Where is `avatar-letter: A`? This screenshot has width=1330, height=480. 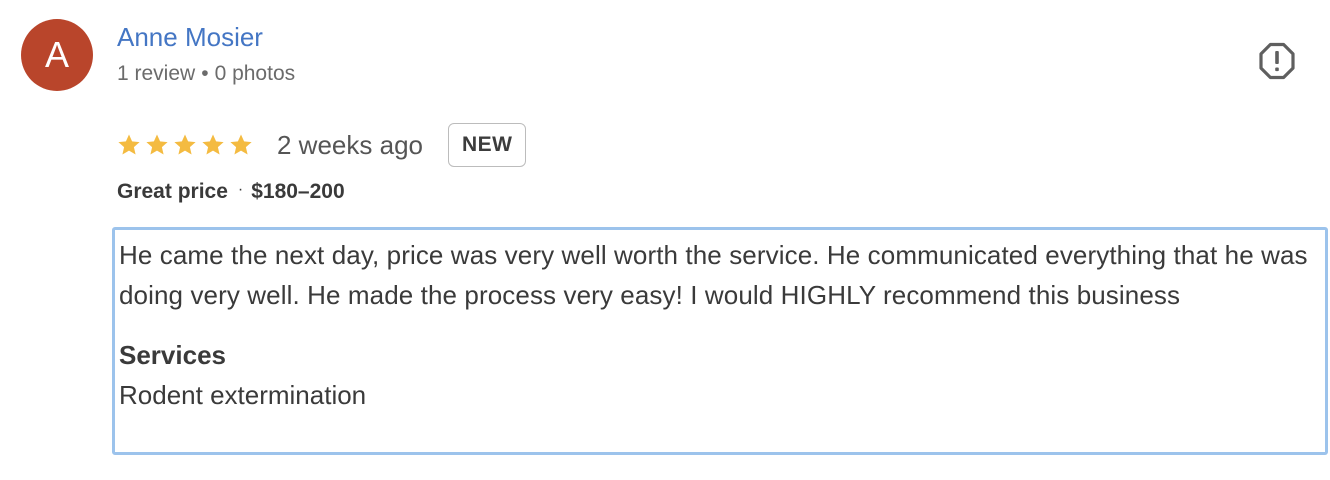
avatar-letter: A is located at coordinates (56, 54).